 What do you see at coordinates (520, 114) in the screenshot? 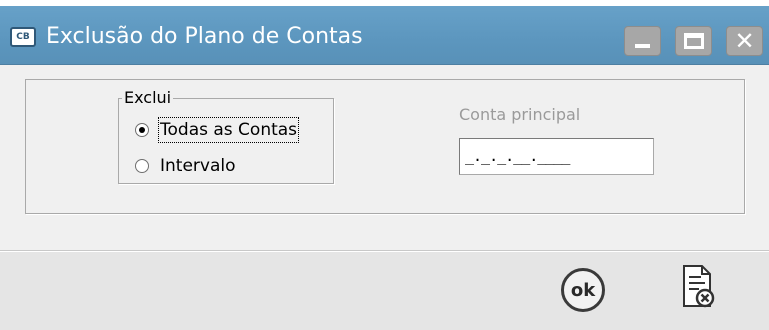
I see `conta-principal-label: Conta principal` at bounding box center [520, 114].